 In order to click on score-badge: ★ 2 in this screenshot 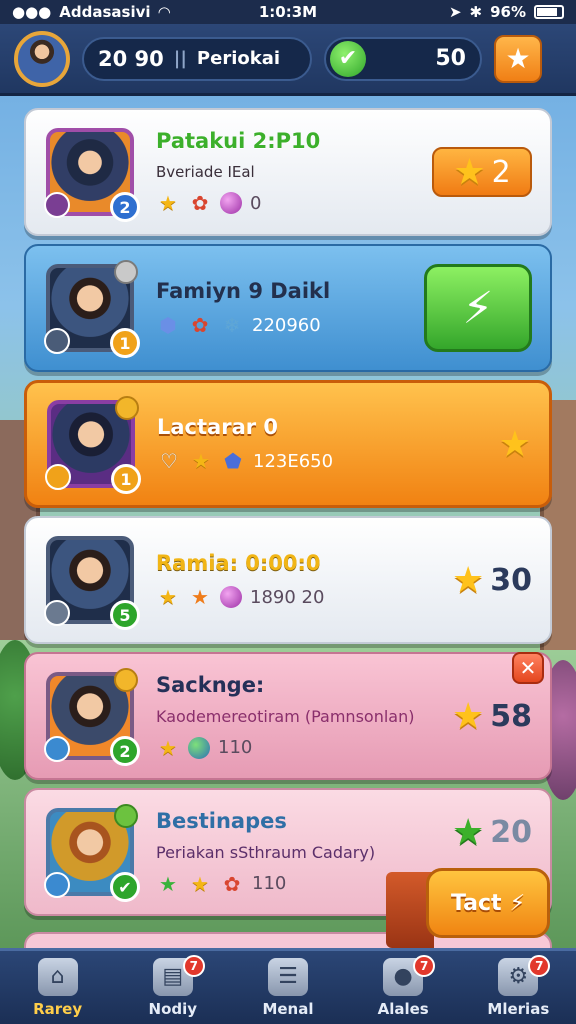, I will do `click(482, 172)`.